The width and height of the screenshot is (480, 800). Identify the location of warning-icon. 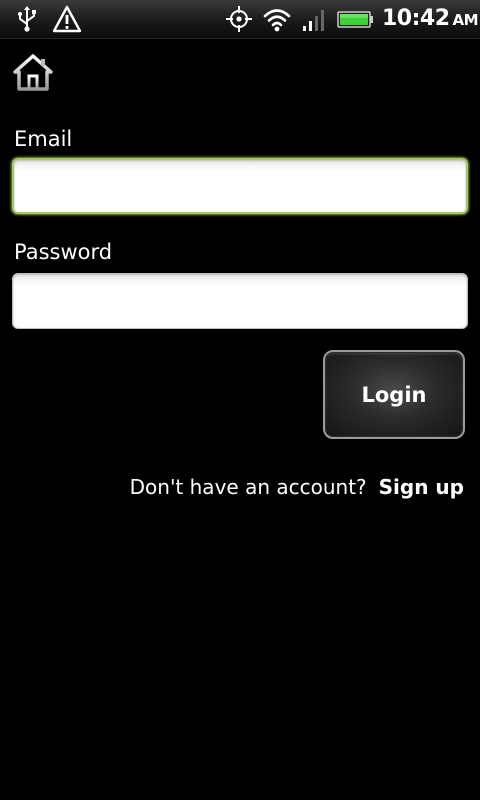
(67, 19).